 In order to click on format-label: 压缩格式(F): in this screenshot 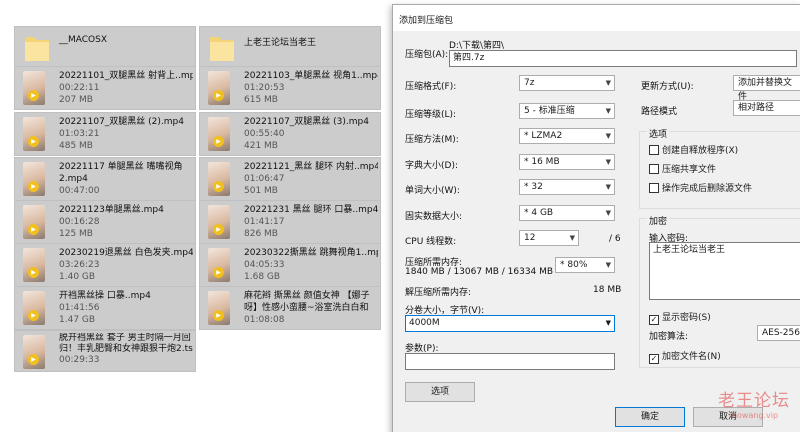, I will do `click(431, 87)`.